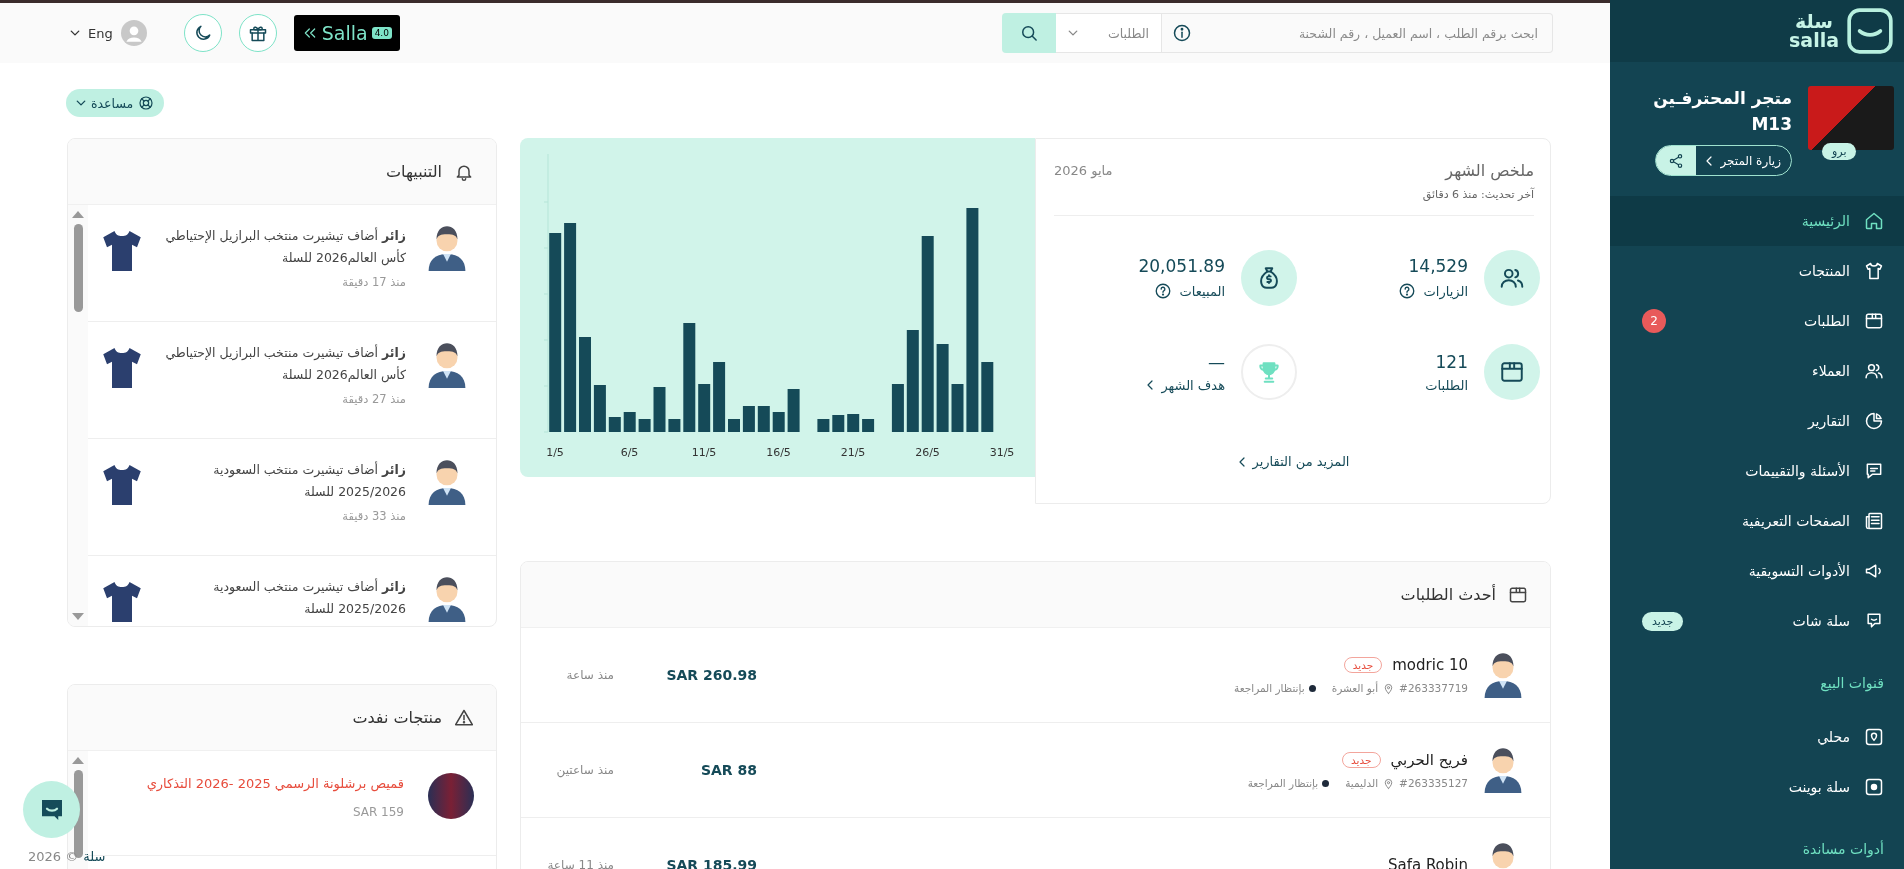 This screenshot has height=869, width=1904. I want to click on nav-item: التقارير, so click(1757, 421).